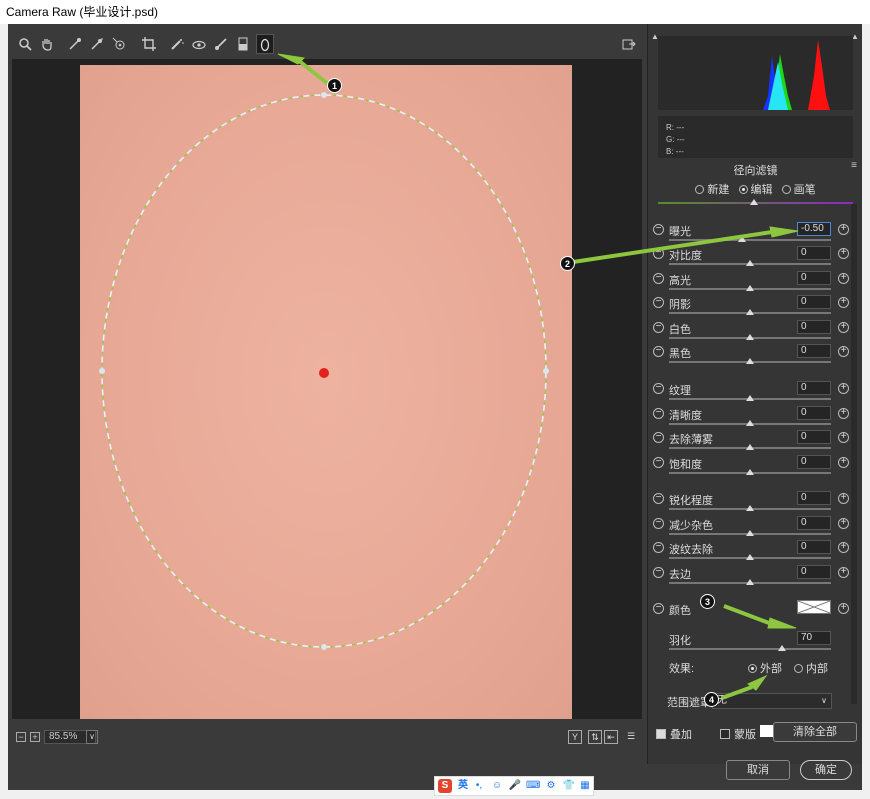 This screenshot has height=799, width=870. What do you see at coordinates (497, 786) in the screenshot?
I see `emoji-icon: ☺` at bounding box center [497, 786].